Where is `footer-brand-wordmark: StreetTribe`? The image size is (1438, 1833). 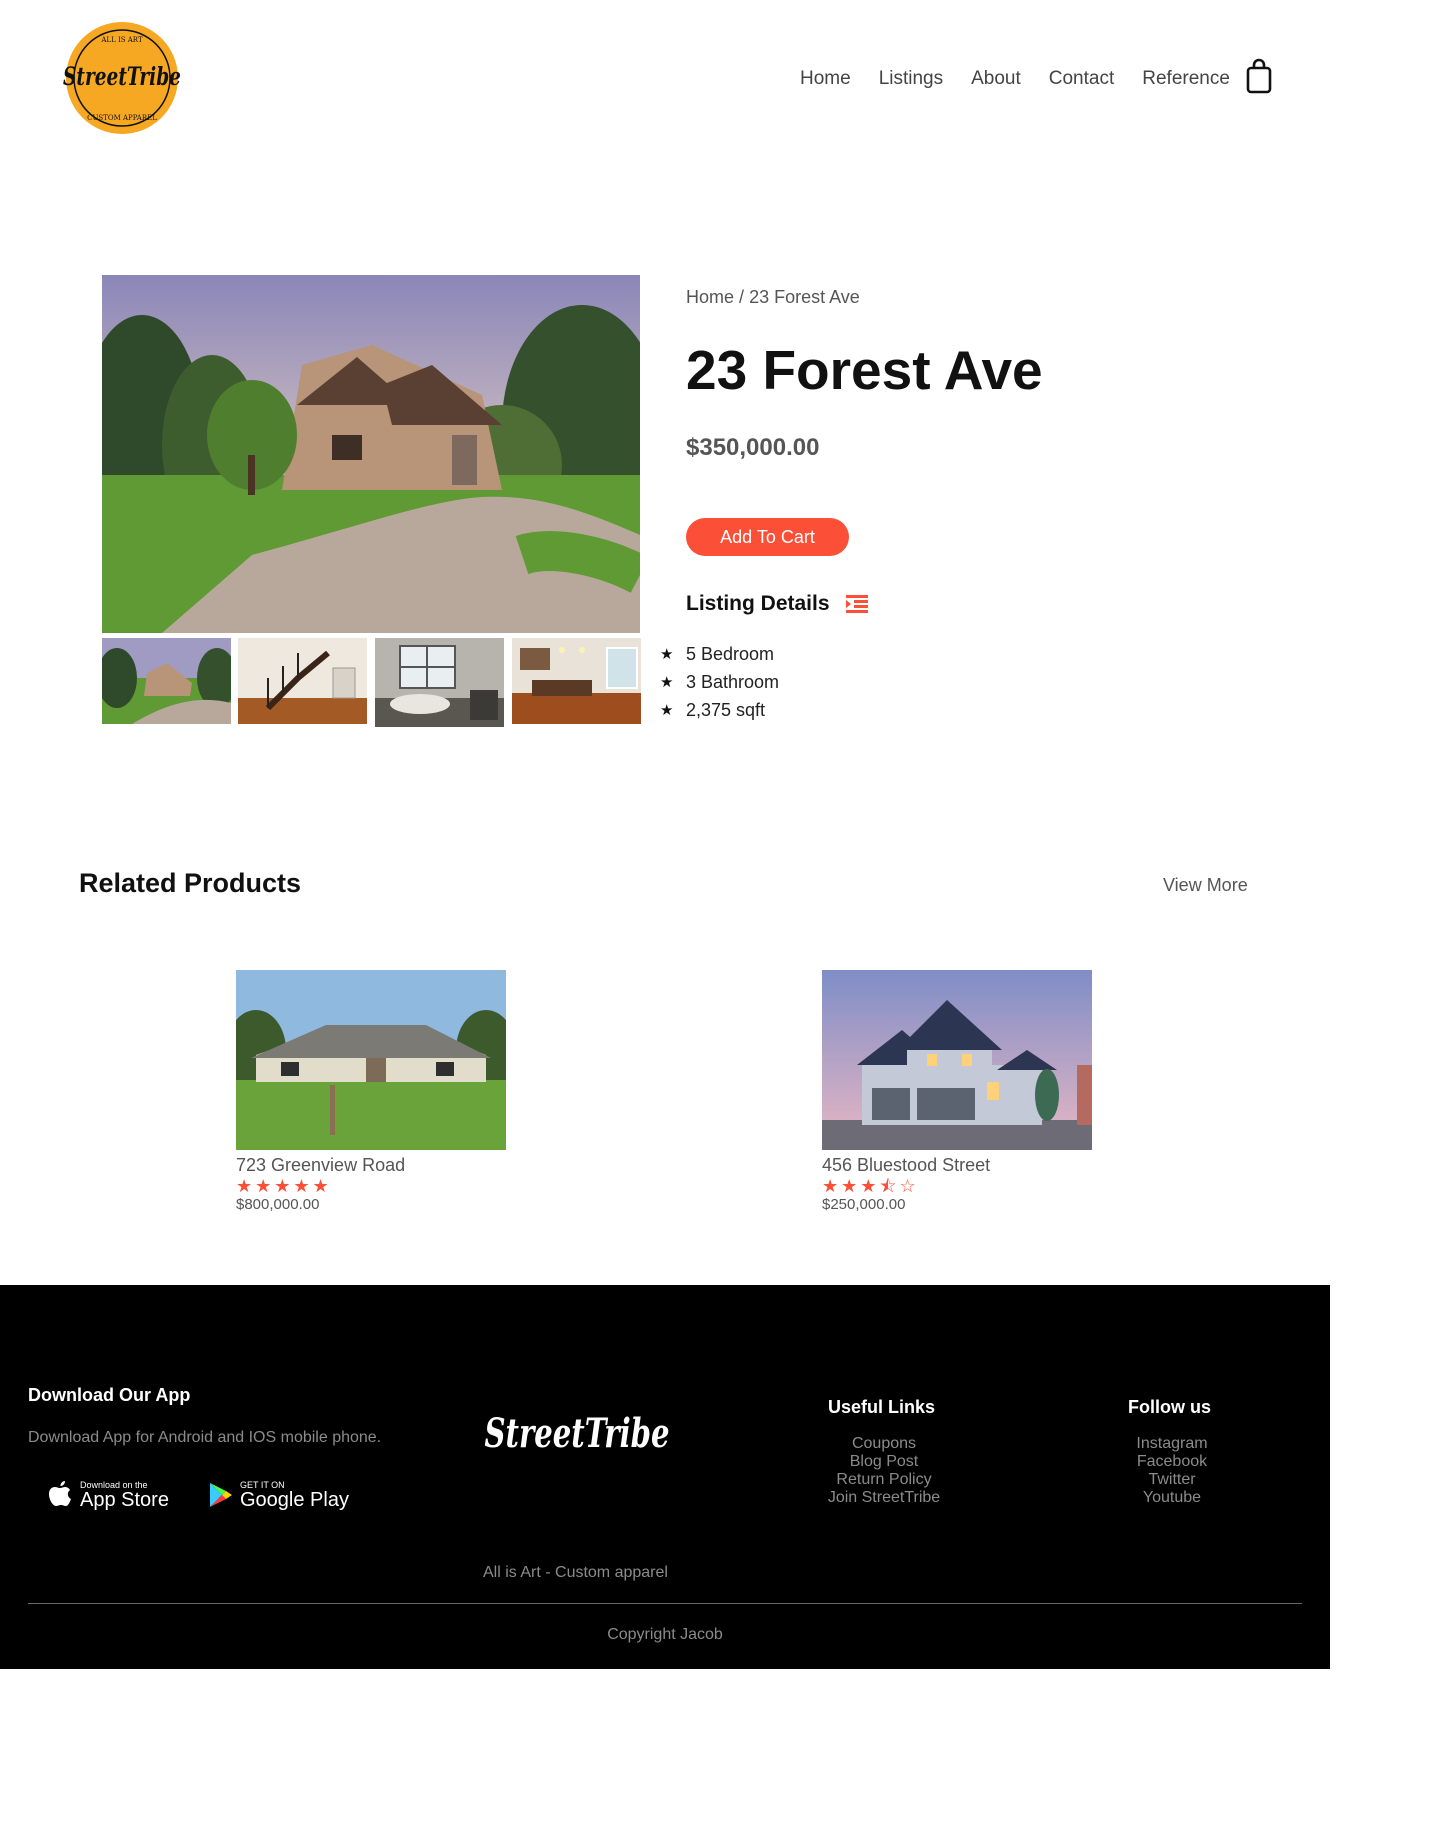 footer-brand-wordmark: StreetTribe is located at coordinates (577, 1433).